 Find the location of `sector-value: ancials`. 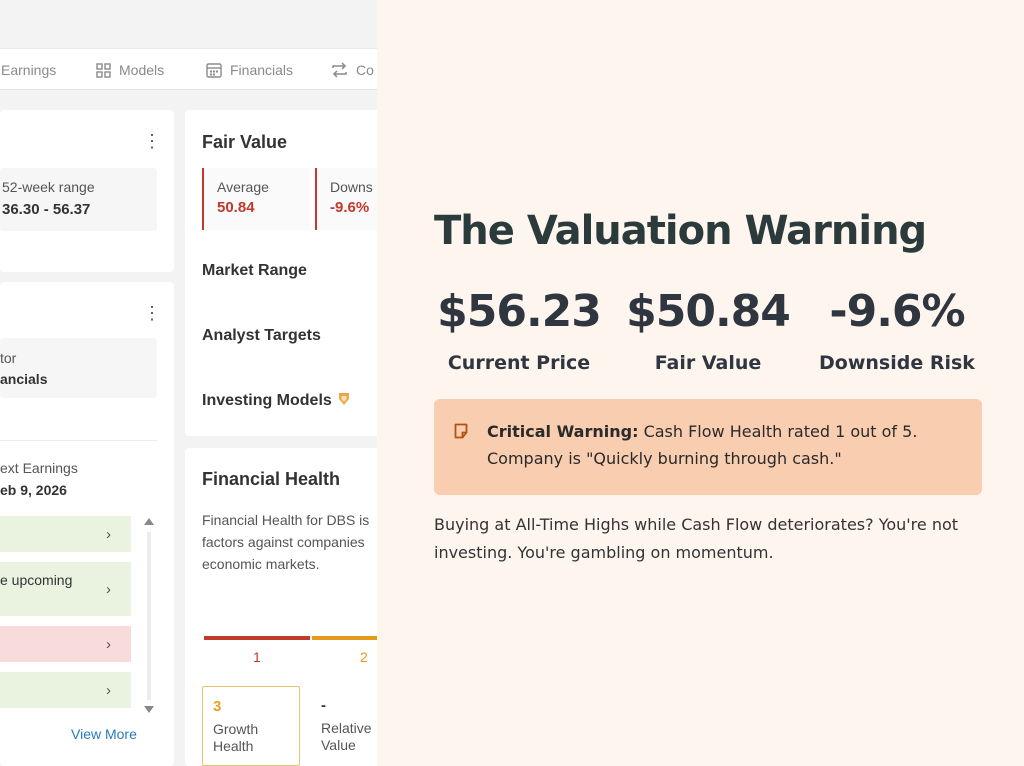

sector-value: ancials is located at coordinates (24, 379).